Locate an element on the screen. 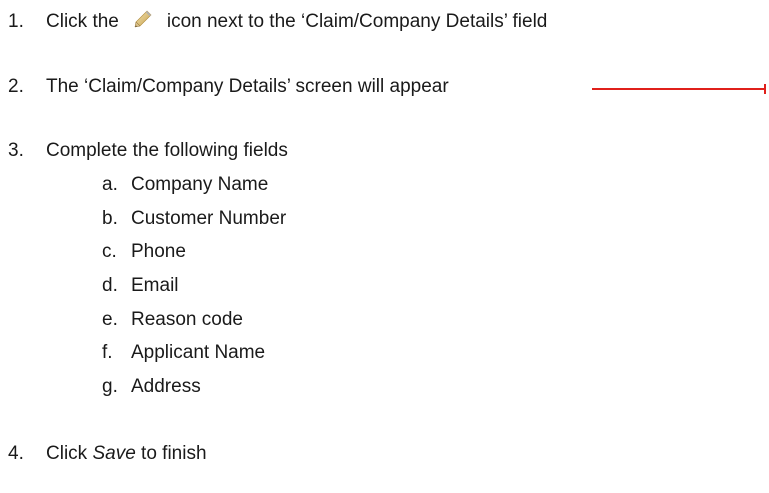 The width and height of the screenshot is (769, 493). step-number: 3. is located at coordinates (16, 150).